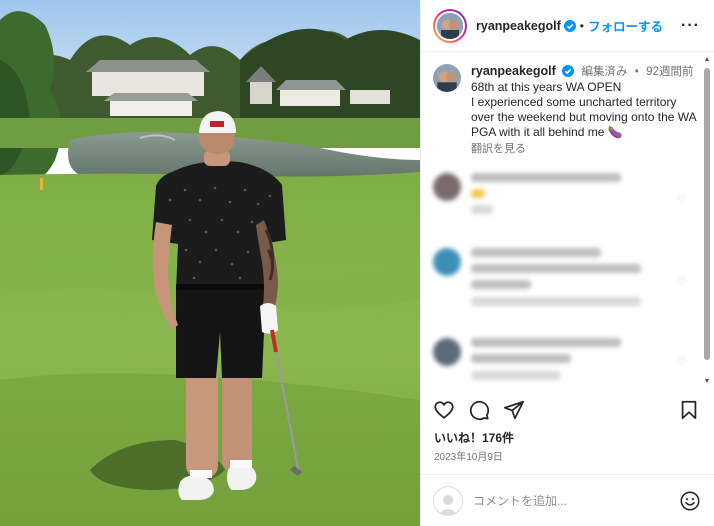 This screenshot has height=526, width=714. What do you see at coordinates (707, 214) in the screenshot?
I see `scrollbar-thumb` at bounding box center [707, 214].